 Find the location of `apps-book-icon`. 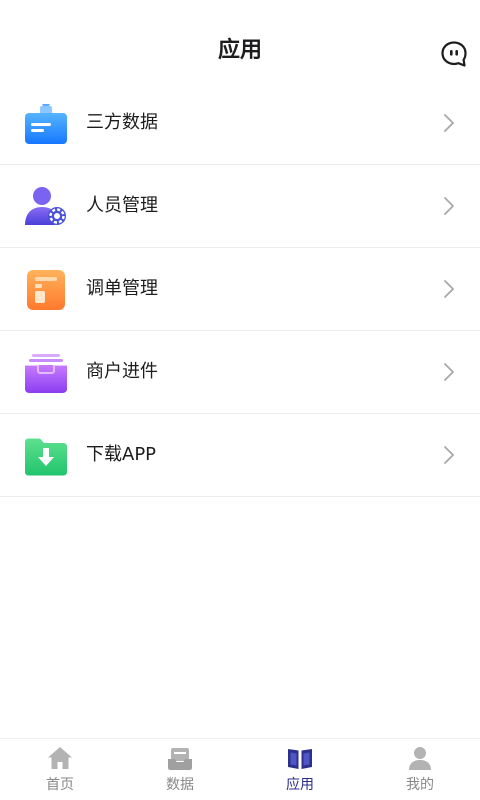

apps-book-icon is located at coordinates (300, 758).